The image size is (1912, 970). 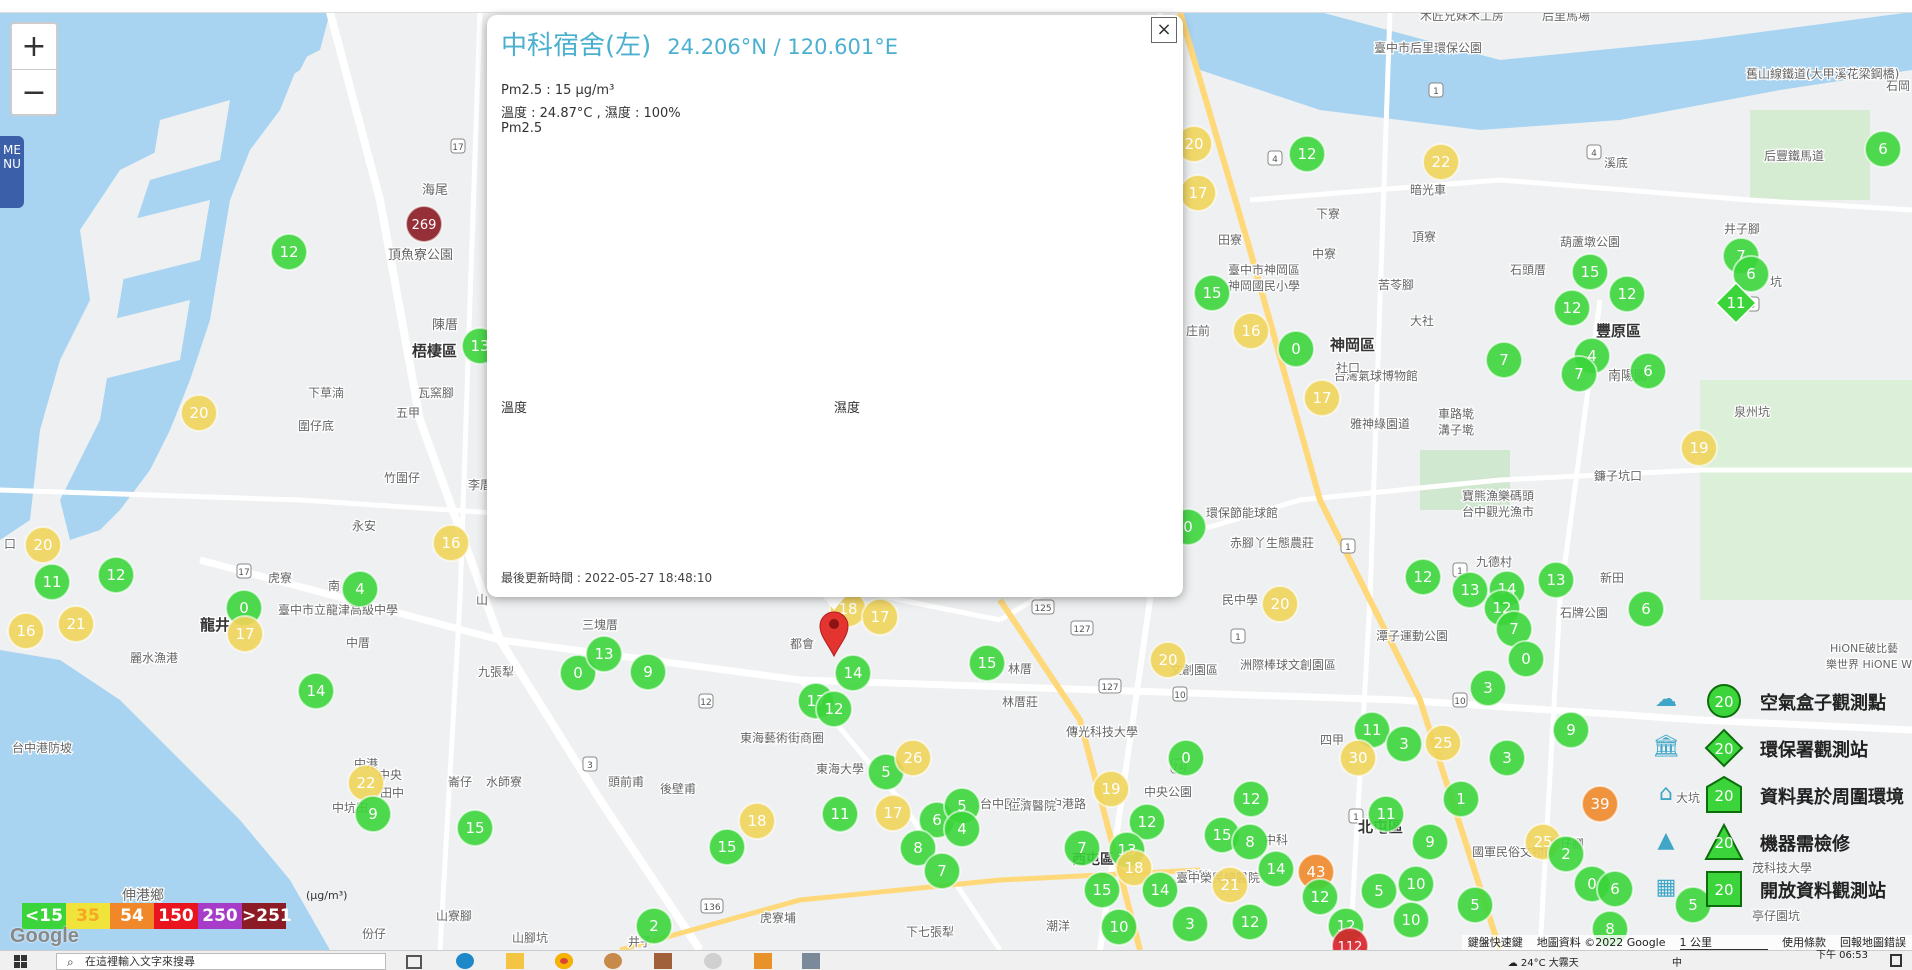 What do you see at coordinates (221, 961) in the screenshot?
I see `taskbar-search-input: ⌕ 在這裡輸入文字來搜尋` at bounding box center [221, 961].